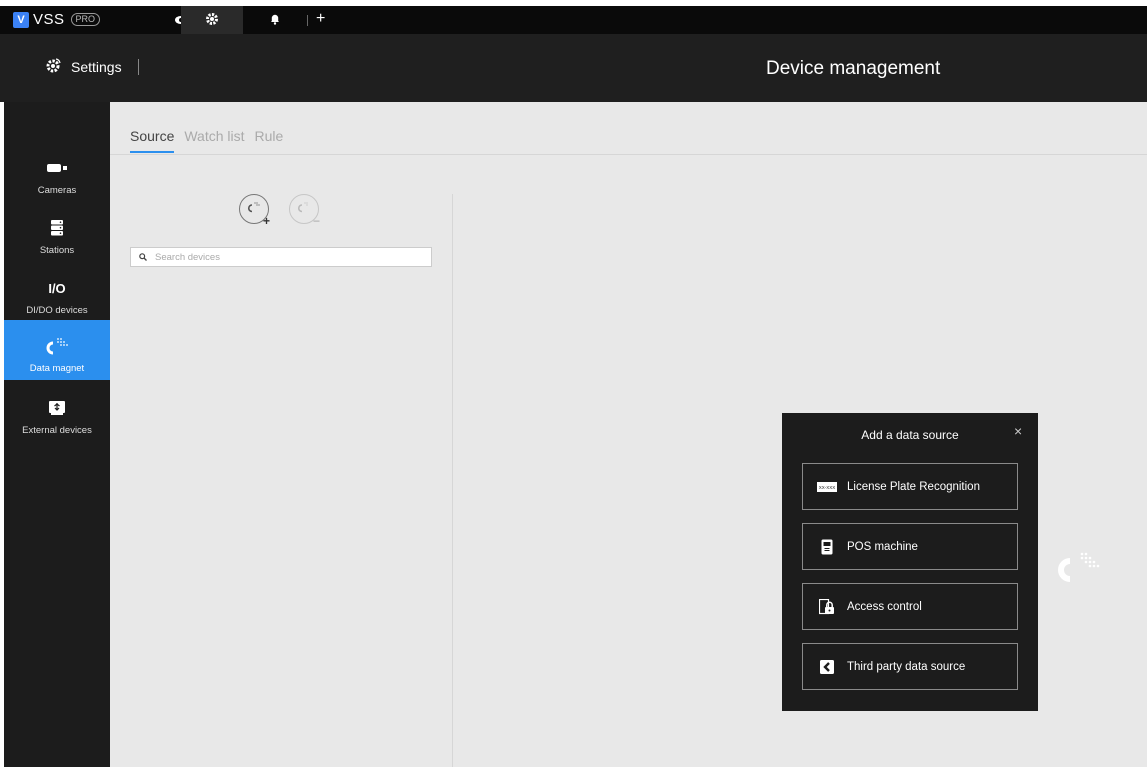  I want to click on usb-device-icon, so click(57, 408).